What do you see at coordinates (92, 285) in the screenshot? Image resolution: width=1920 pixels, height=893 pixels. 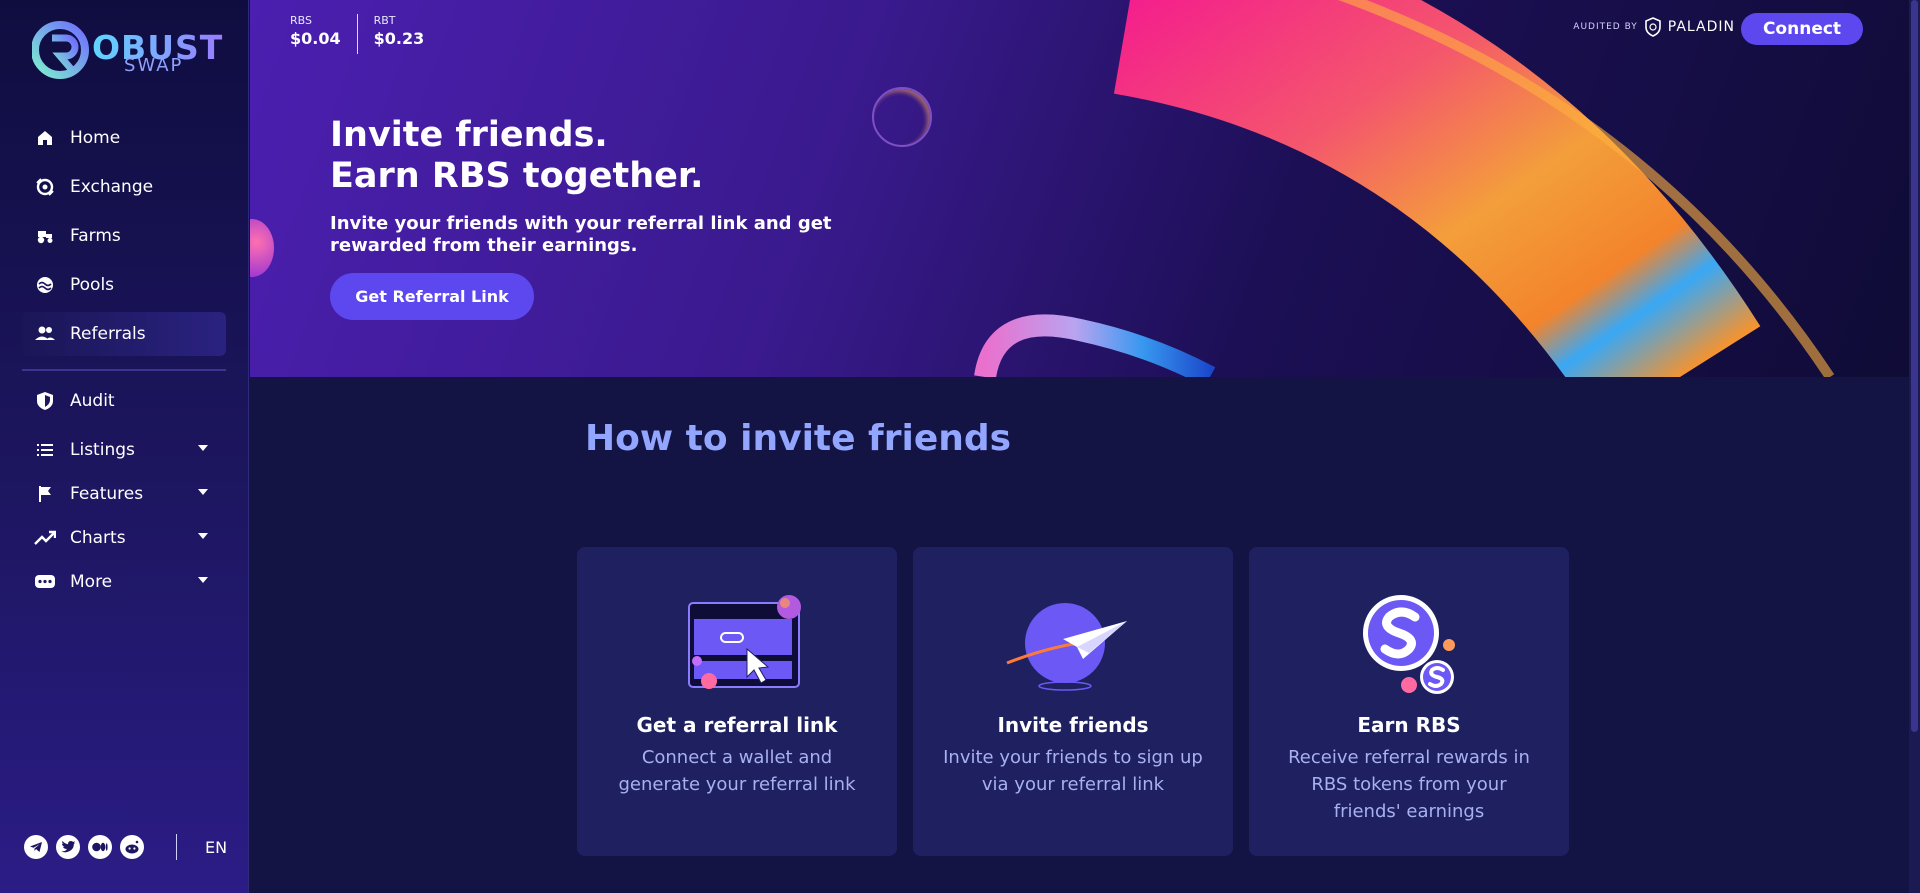 I see `nav-label-pools: Pools` at bounding box center [92, 285].